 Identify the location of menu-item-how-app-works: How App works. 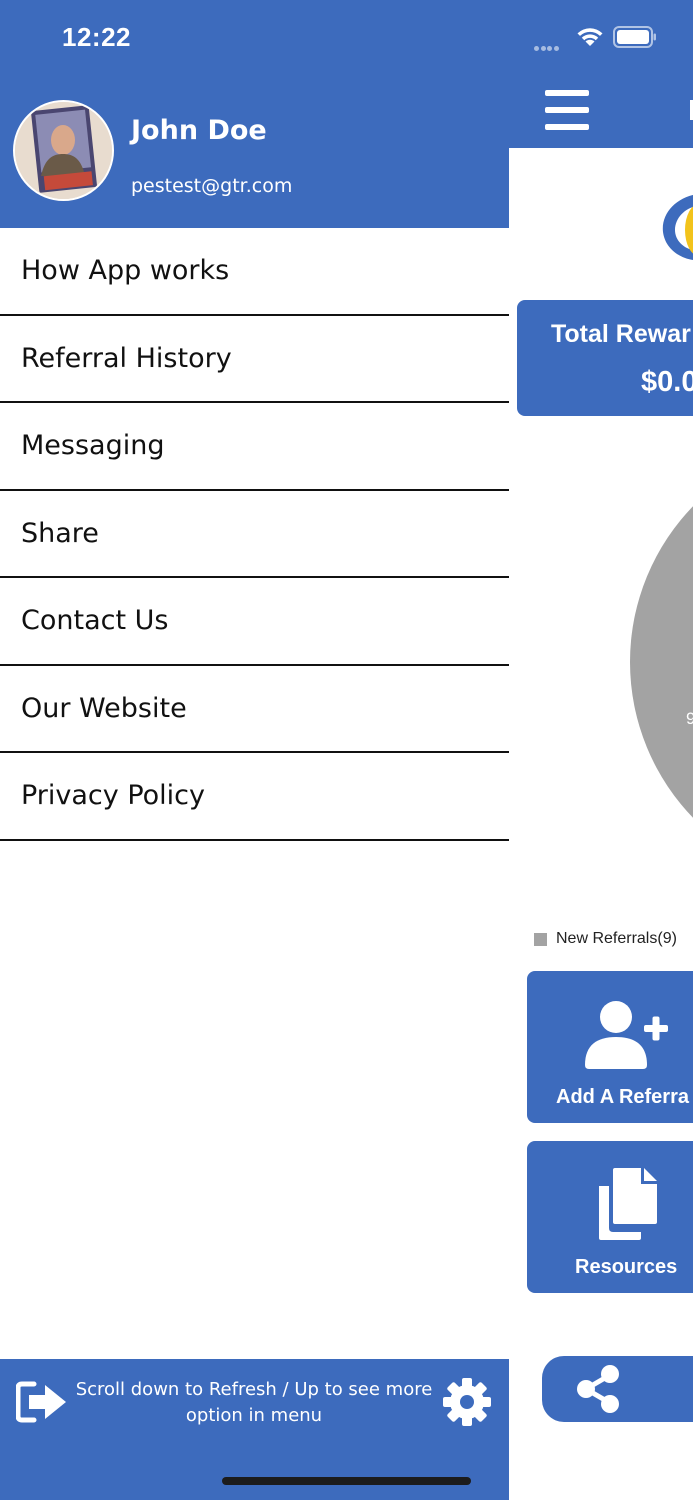
(254, 272).